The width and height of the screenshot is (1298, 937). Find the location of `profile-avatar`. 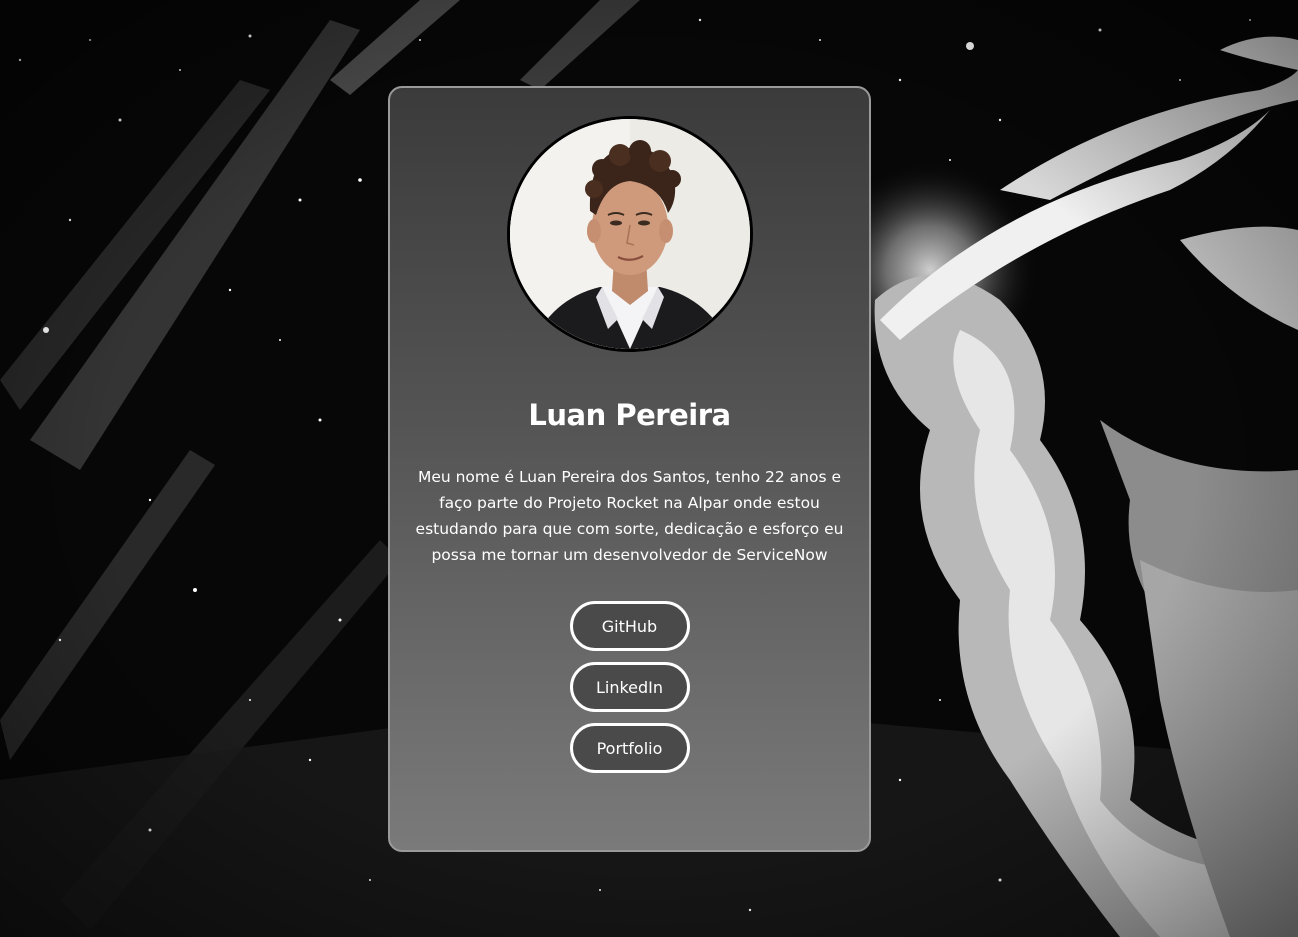

profile-avatar is located at coordinates (629, 234).